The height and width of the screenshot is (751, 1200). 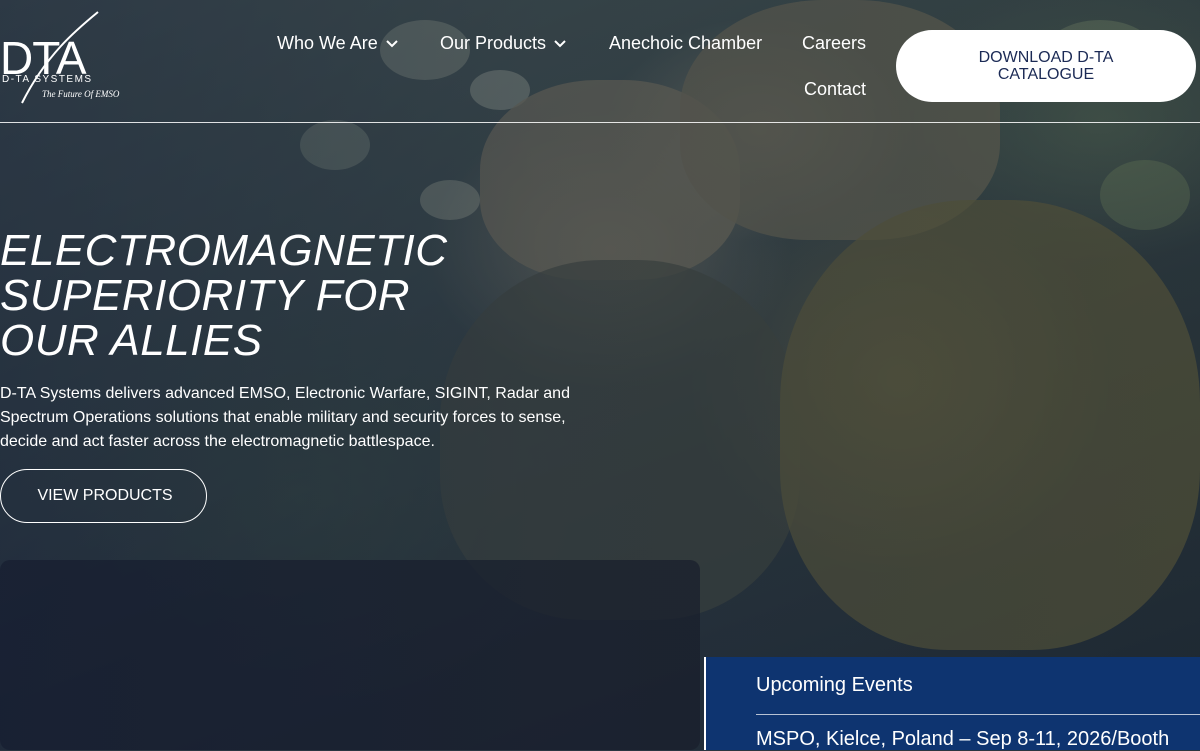 I want to click on header-divider, so click(x=600, y=122).